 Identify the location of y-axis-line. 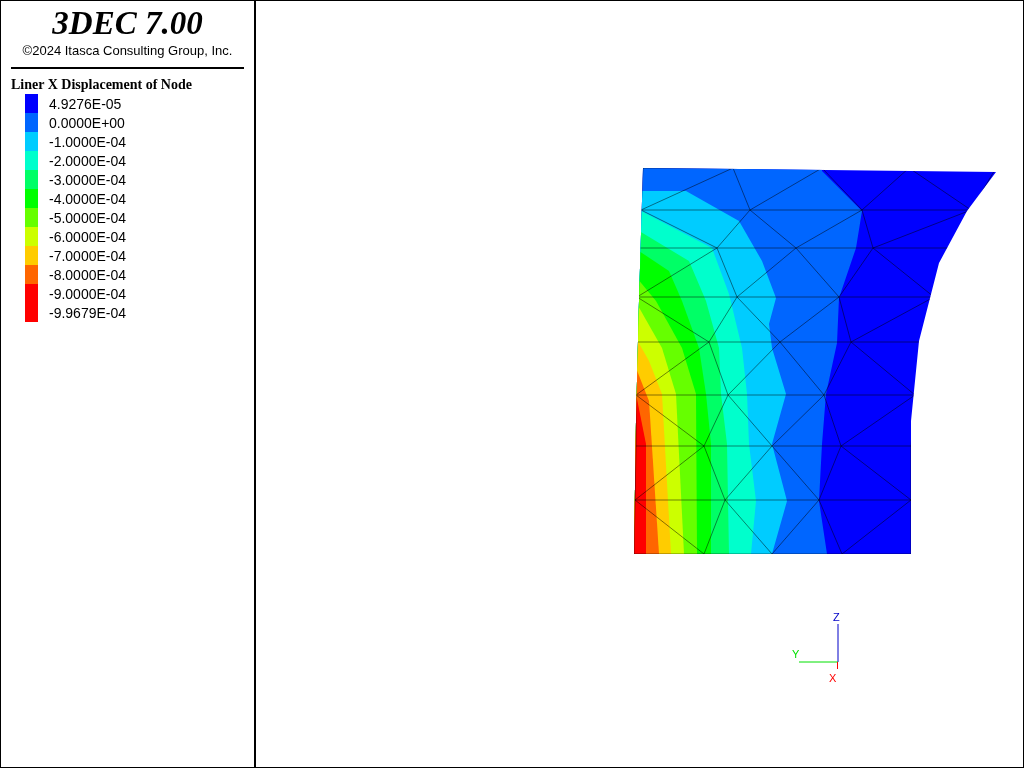
(818, 662).